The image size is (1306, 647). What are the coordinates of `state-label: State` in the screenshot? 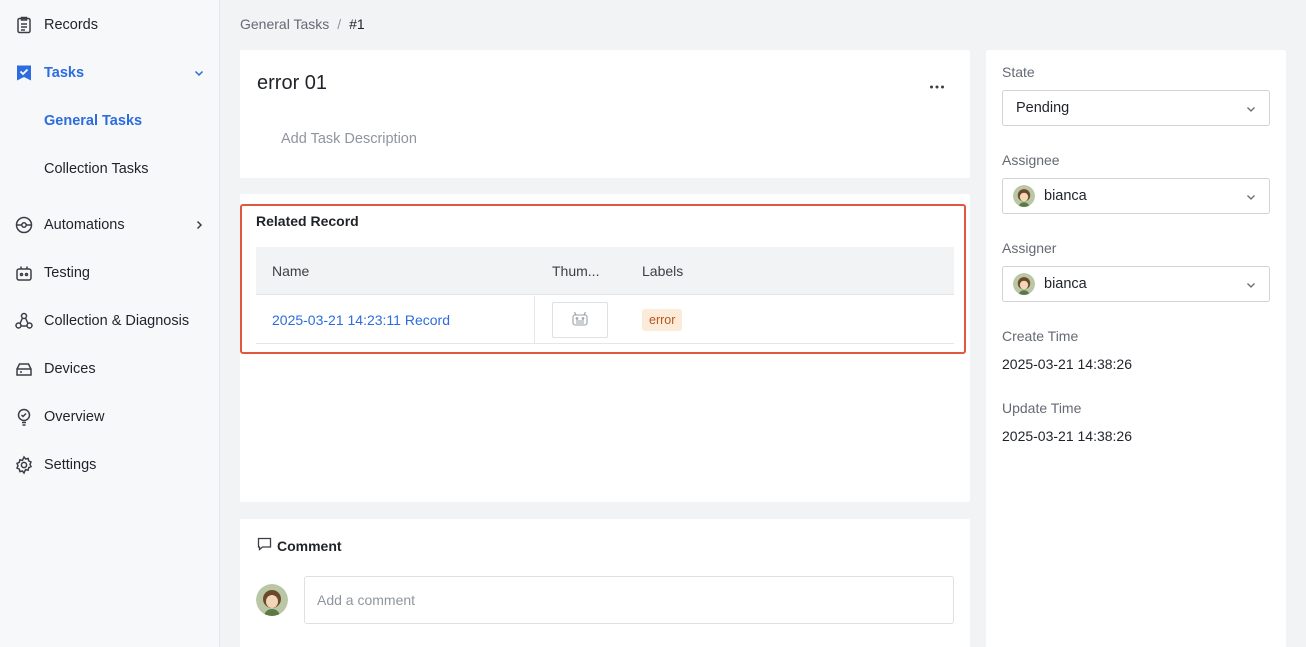 It's located at (1018, 72).